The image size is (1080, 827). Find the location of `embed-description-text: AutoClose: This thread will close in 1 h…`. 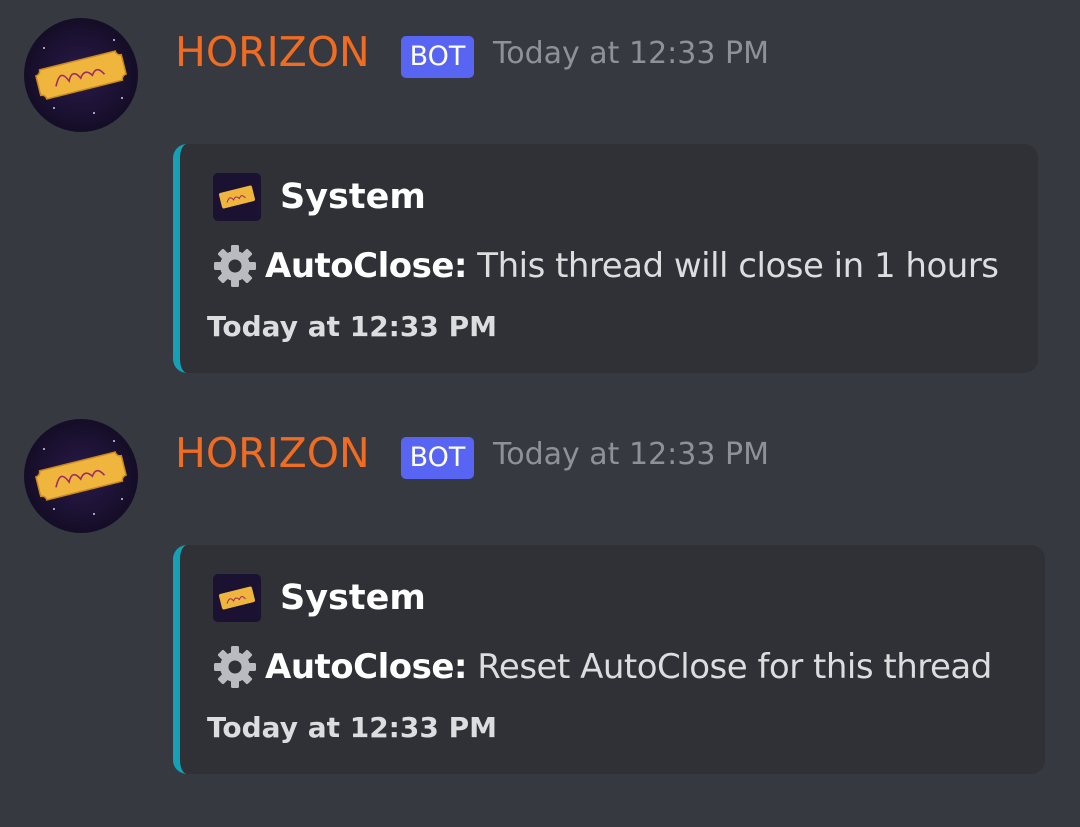

embed-description-text: AutoClose: This thread will close in 1 h… is located at coordinates (632, 266).